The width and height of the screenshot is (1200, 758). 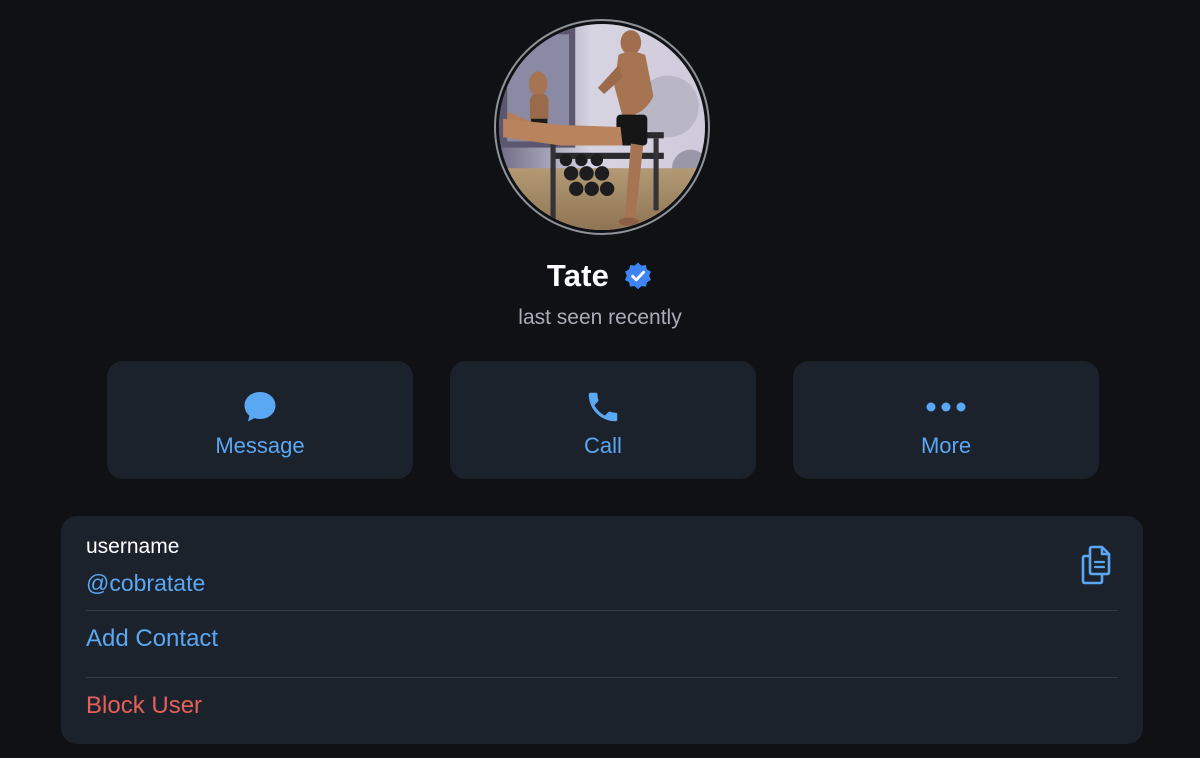 What do you see at coordinates (1098, 565) in the screenshot?
I see `copy-icon` at bounding box center [1098, 565].